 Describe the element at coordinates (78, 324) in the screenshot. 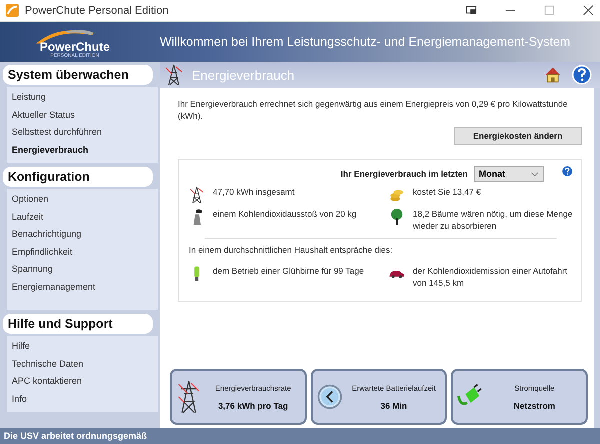

I see `section-header: Hilfe und Support` at that location.